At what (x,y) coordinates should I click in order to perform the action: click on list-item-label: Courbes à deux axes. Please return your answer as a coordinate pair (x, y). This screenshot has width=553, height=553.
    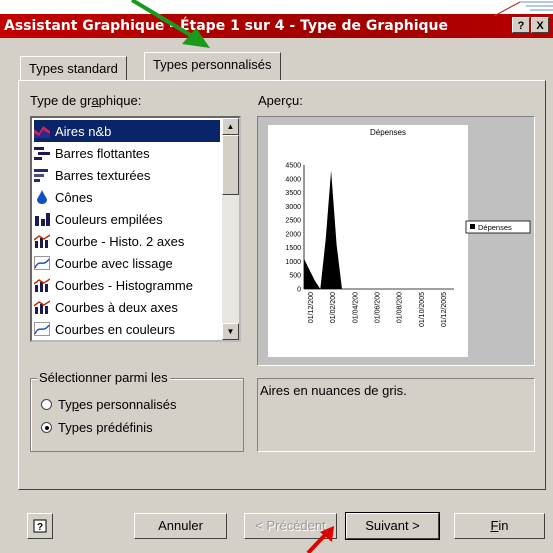
    Looking at the image, I should click on (116, 307).